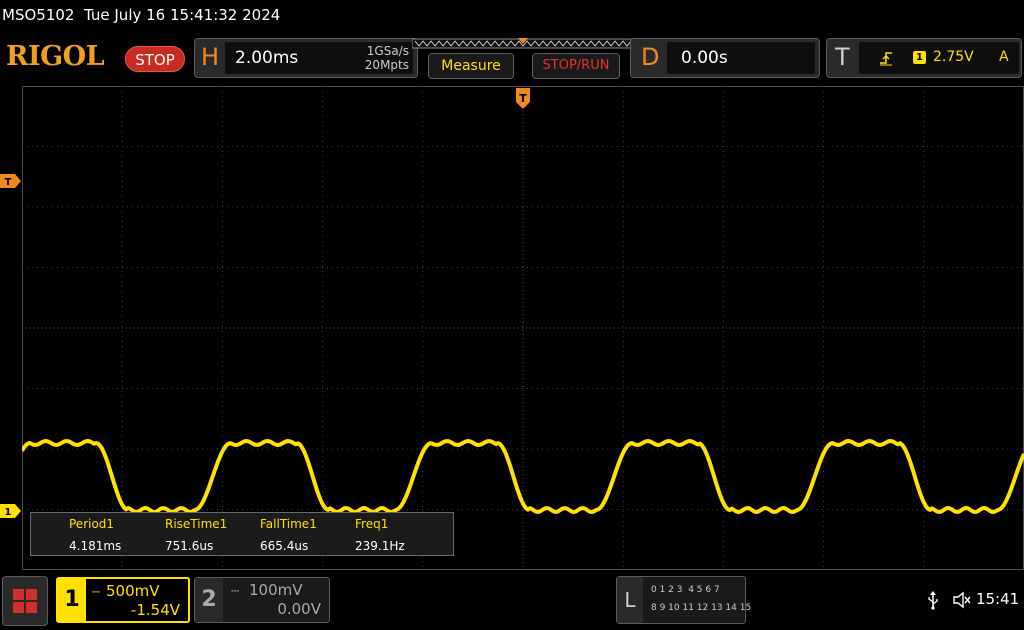 This screenshot has width=1024, height=630. Describe the element at coordinates (209, 600) in the screenshot. I see `channel2-number: 2` at that location.